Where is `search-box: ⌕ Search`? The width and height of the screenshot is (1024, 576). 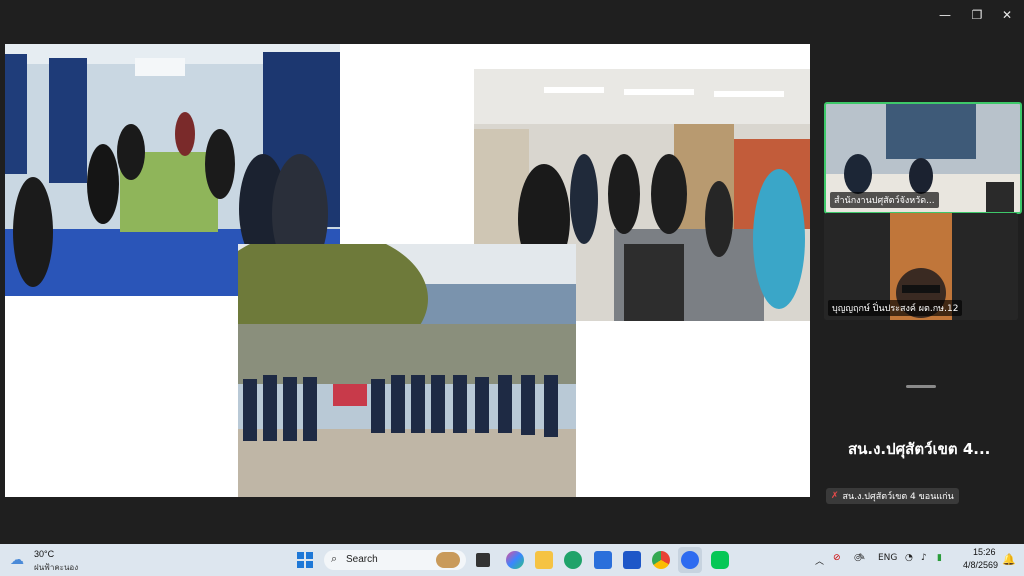 search-box: ⌕ Search is located at coordinates (395, 560).